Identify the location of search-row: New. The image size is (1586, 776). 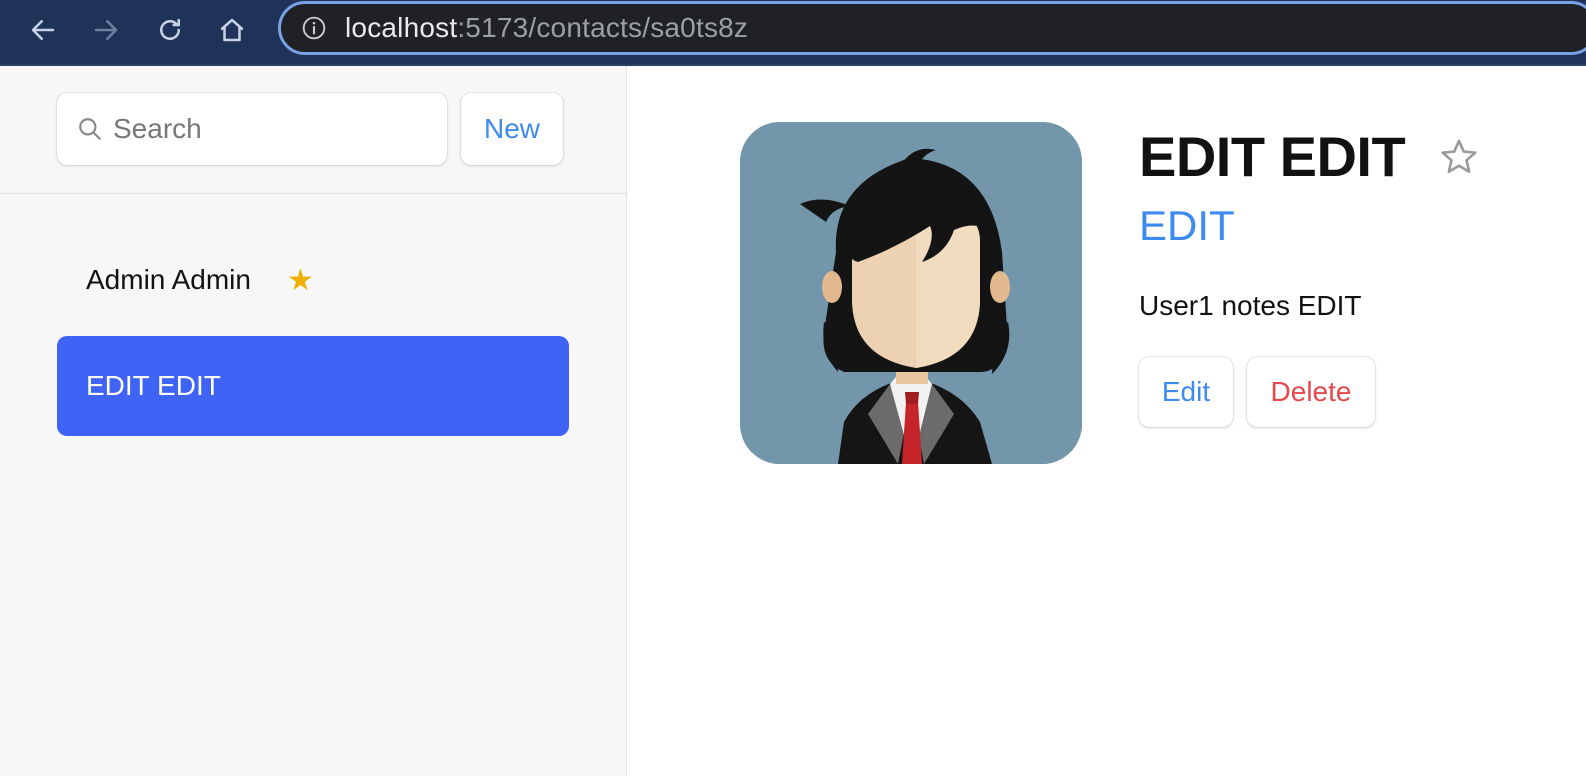
(313, 130).